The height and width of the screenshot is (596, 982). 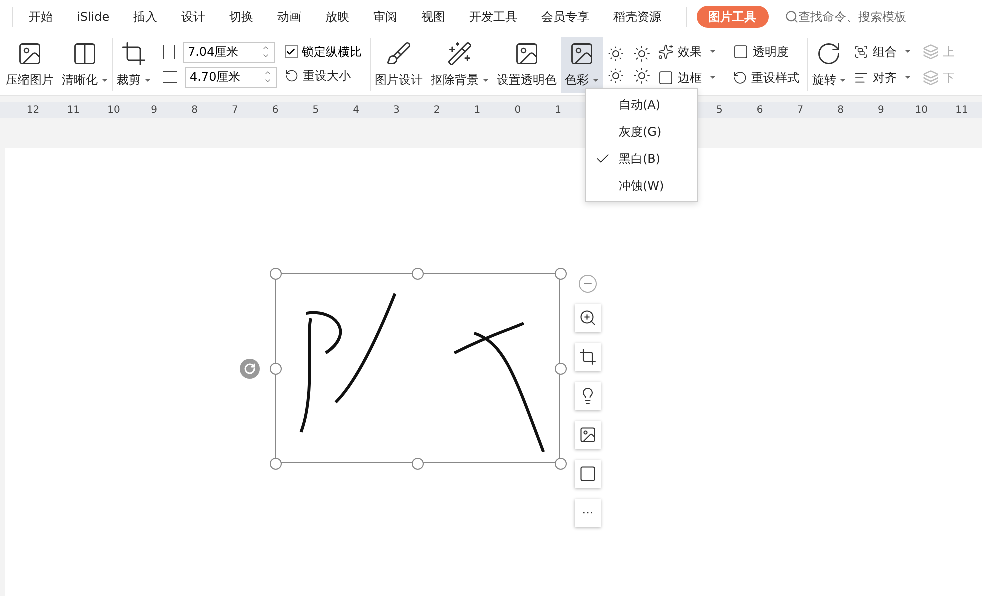 What do you see at coordinates (588, 513) in the screenshot?
I see `more-button: ···` at bounding box center [588, 513].